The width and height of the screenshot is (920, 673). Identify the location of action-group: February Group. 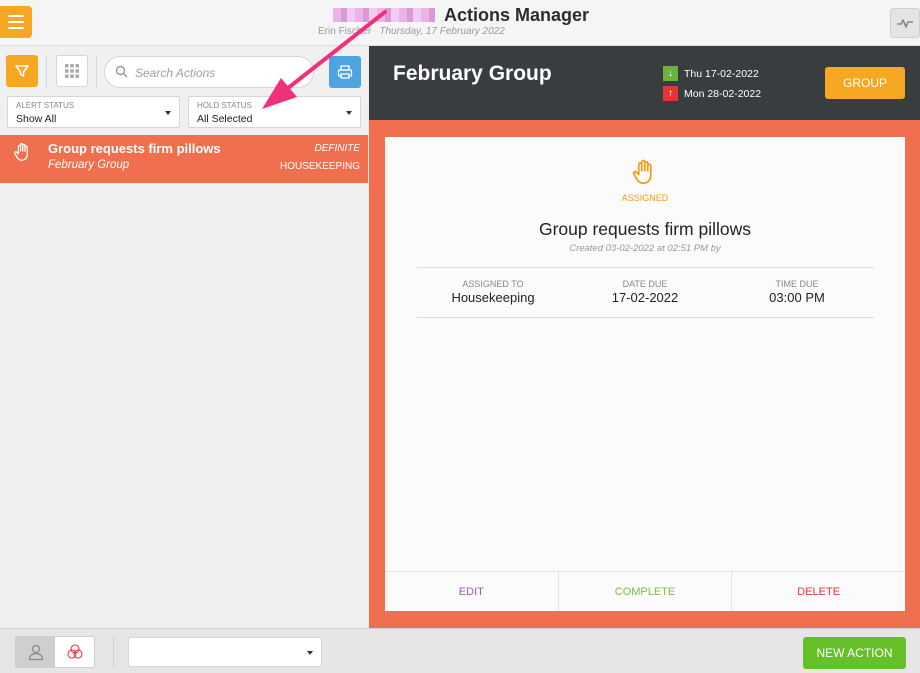
(89, 165).